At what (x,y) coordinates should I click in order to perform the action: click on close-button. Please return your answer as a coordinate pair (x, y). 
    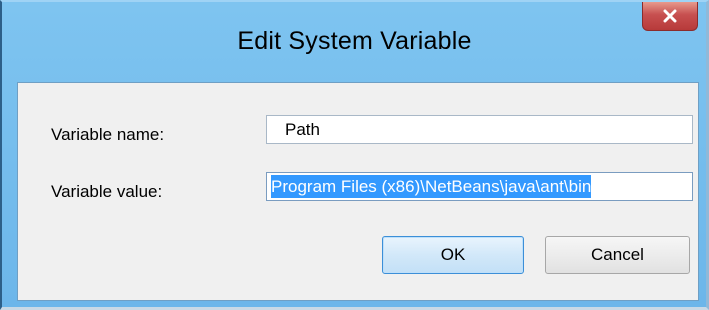
    Looking at the image, I should click on (670, 16).